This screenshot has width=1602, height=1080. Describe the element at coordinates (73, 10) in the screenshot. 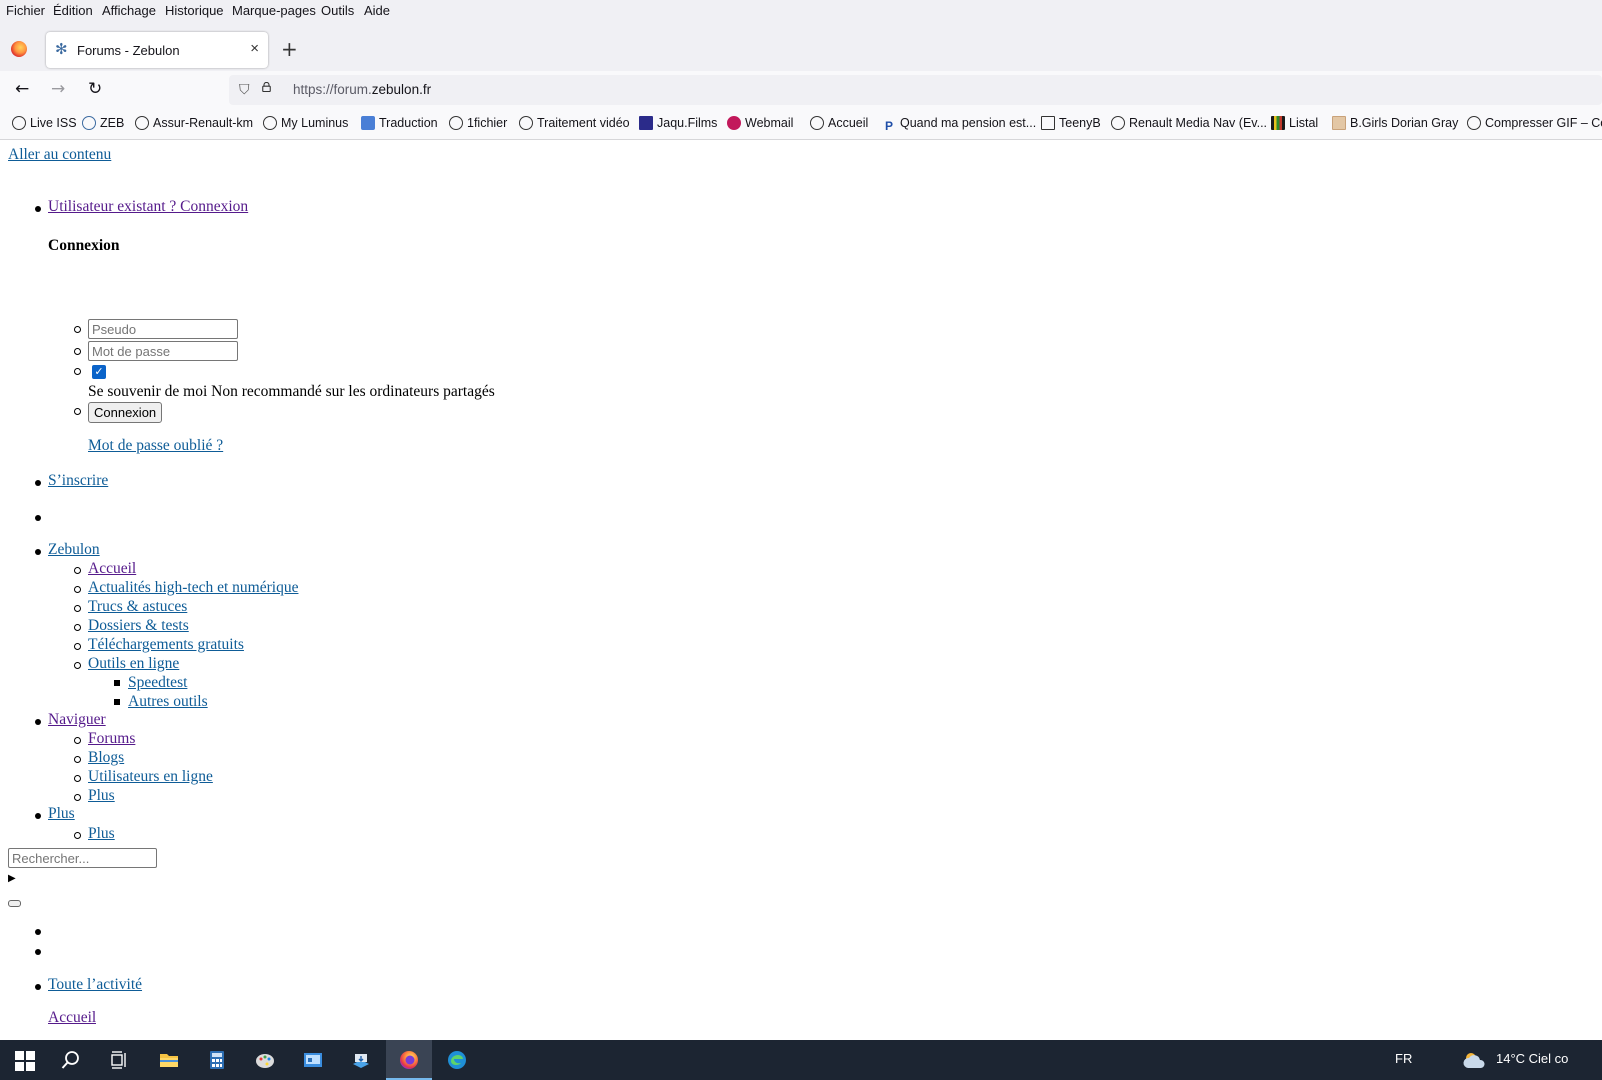

I see `menu-edition: Édition` at that location.